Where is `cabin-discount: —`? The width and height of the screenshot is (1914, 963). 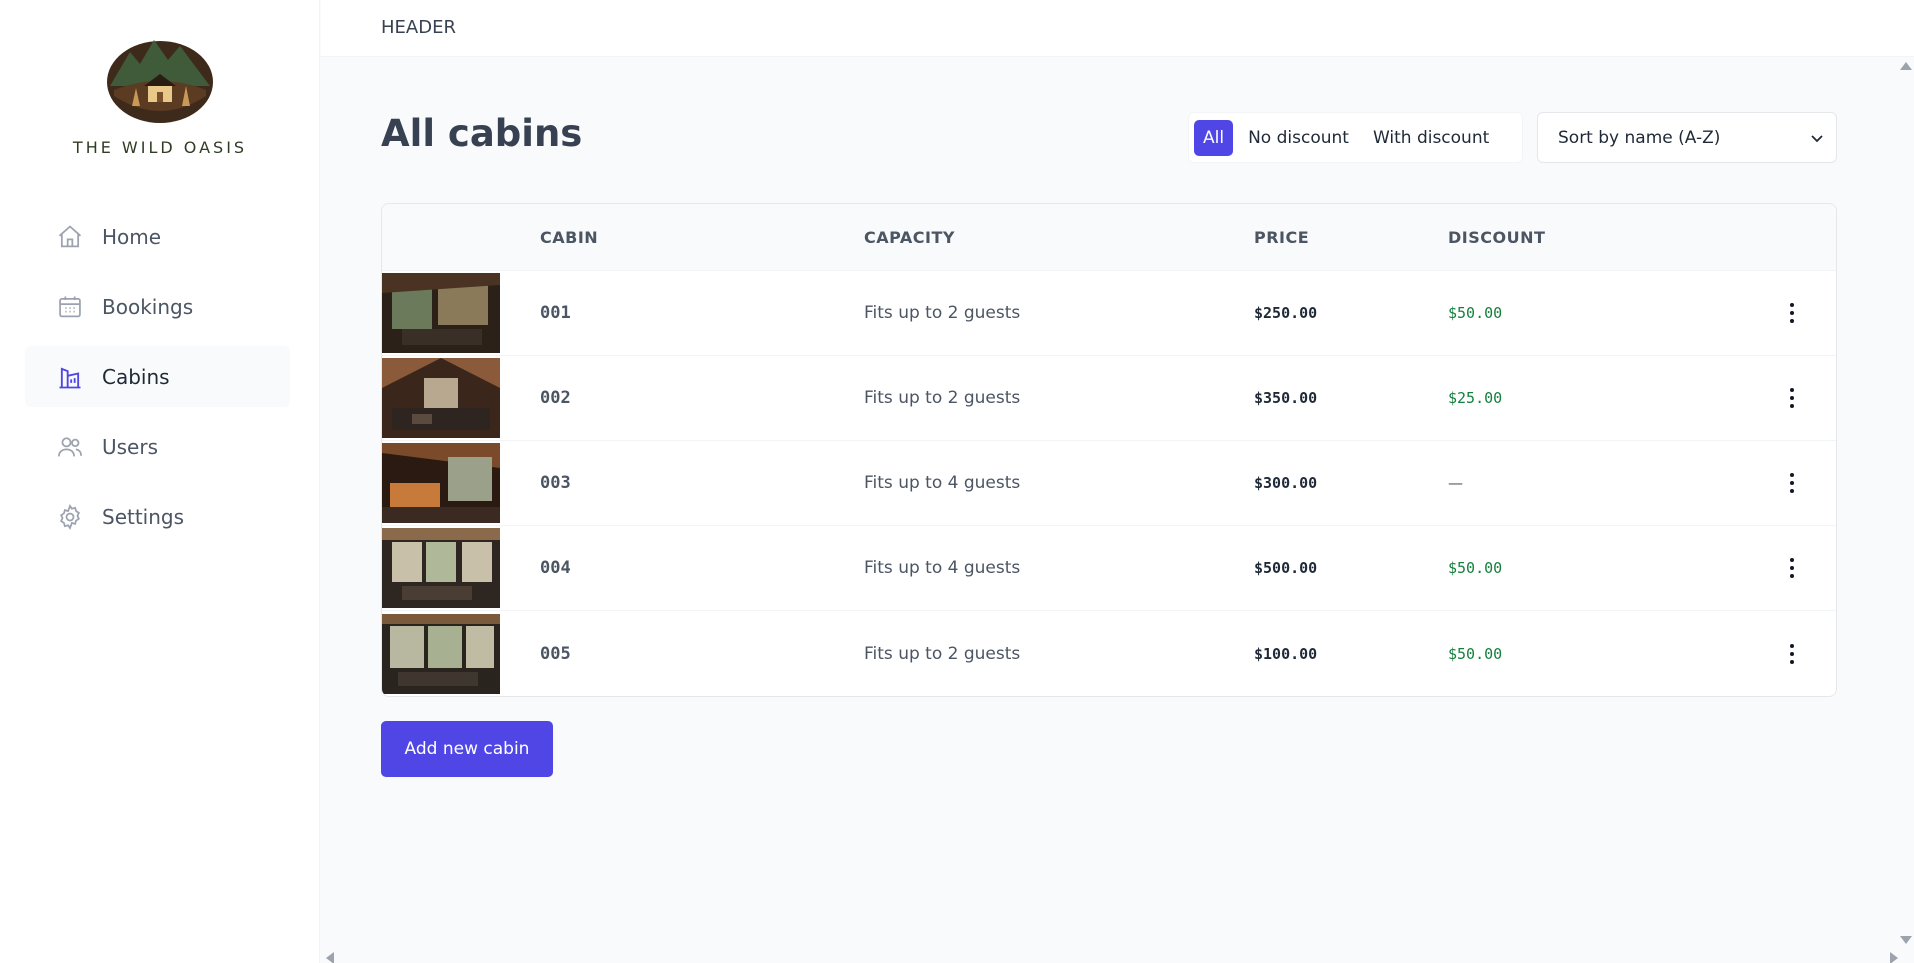 cabin-discount: — is located at coordinates (1455, 483).